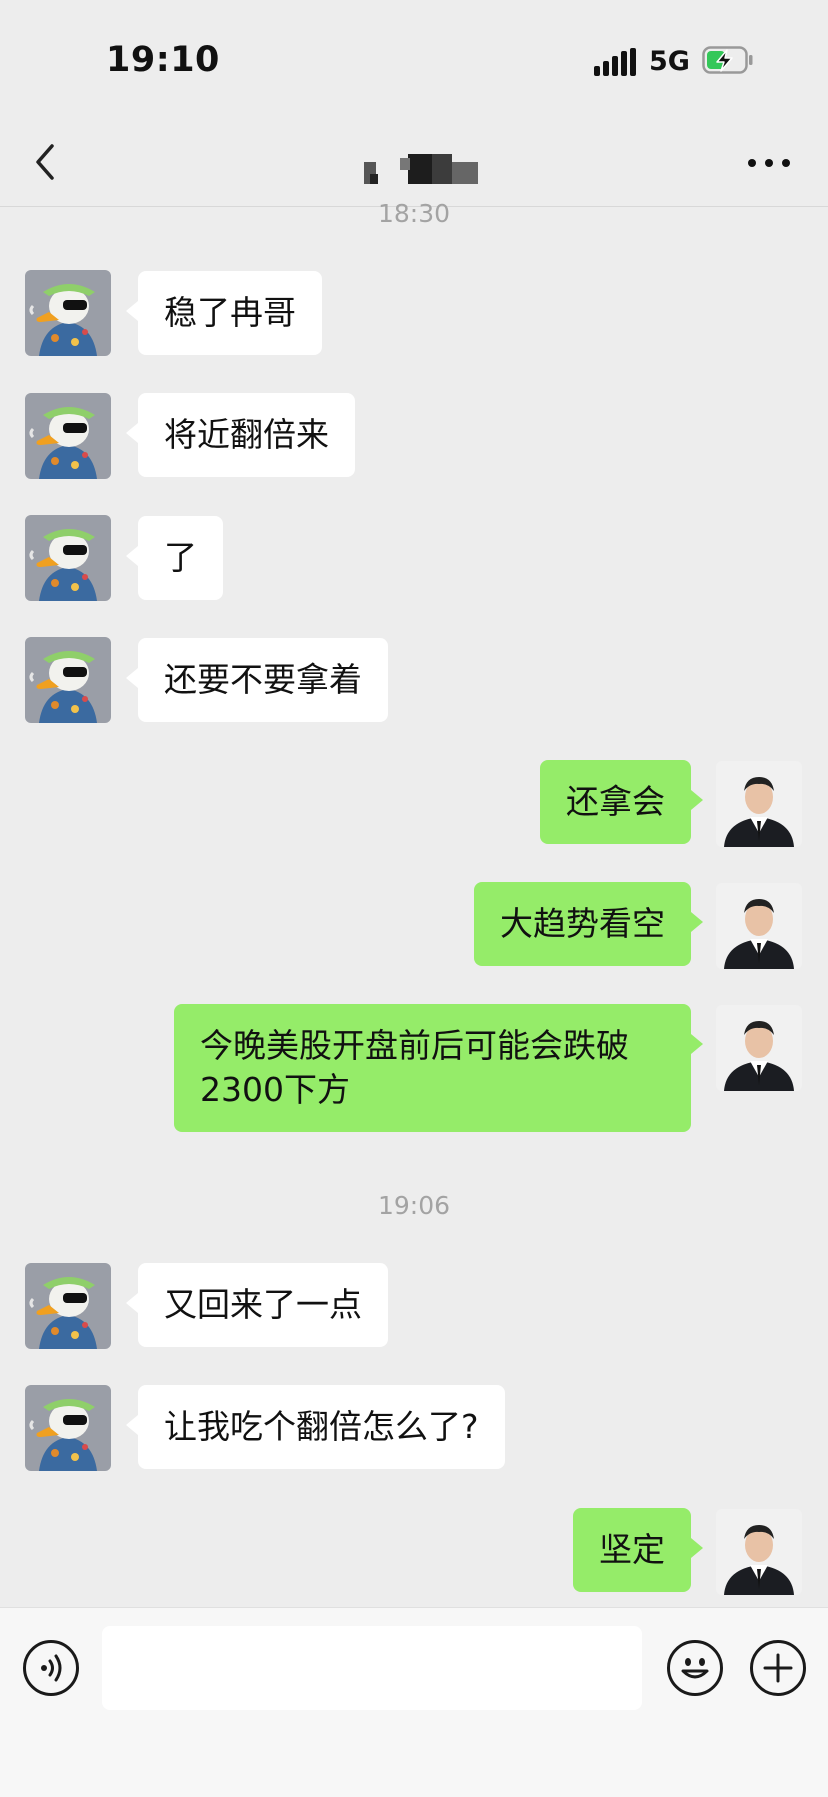 This screenshot has width=828, height=1797. I want to click on message-bubble-outgoing: 坚定, so click(638, 1550).